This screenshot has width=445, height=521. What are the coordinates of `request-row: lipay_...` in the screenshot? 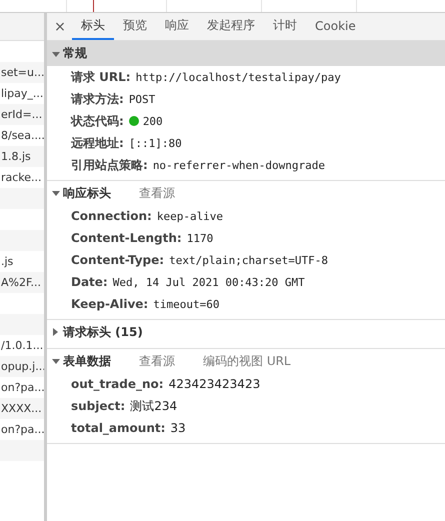 It's located at (22, 93).